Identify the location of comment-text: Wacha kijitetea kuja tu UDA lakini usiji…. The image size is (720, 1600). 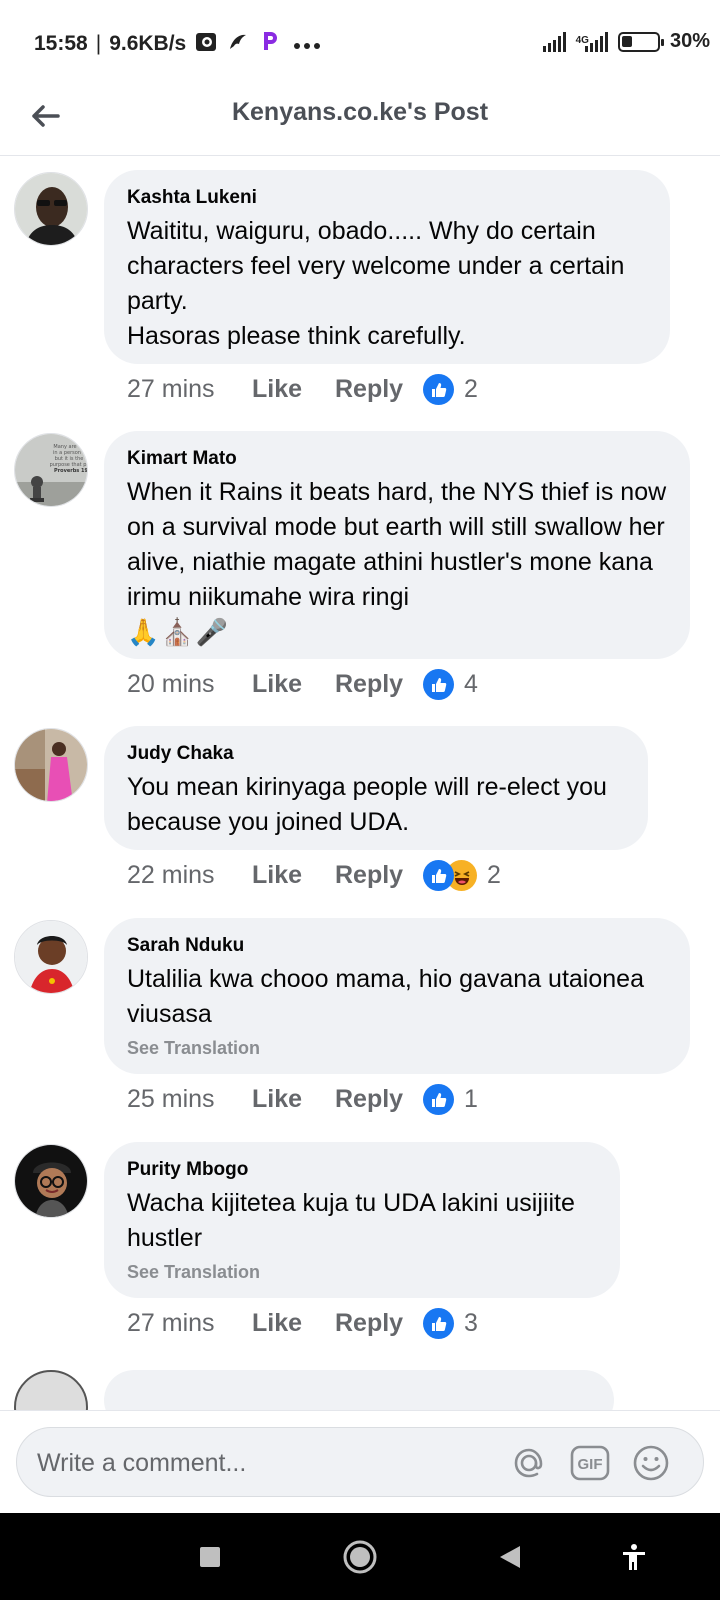
(351, 1220).